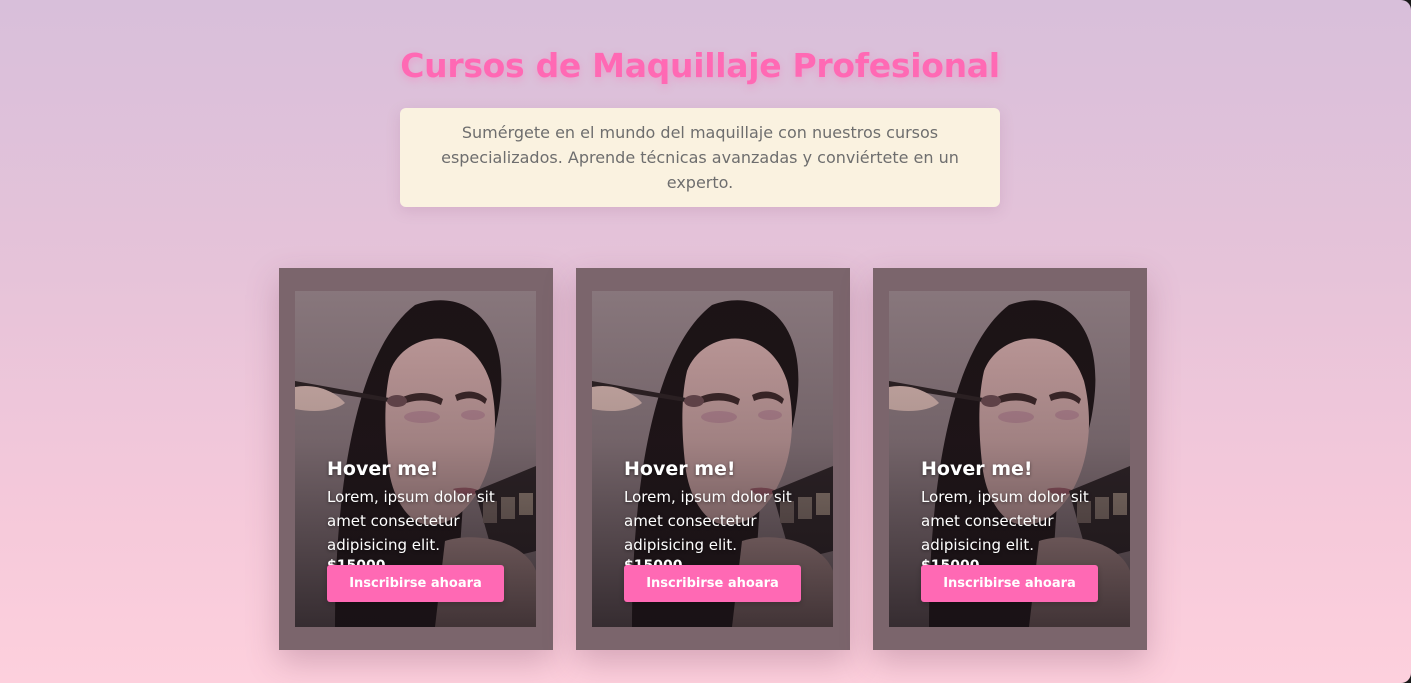  I want to click on page-title: Cursos de Maquillaje Profesional, so click(700, 65).